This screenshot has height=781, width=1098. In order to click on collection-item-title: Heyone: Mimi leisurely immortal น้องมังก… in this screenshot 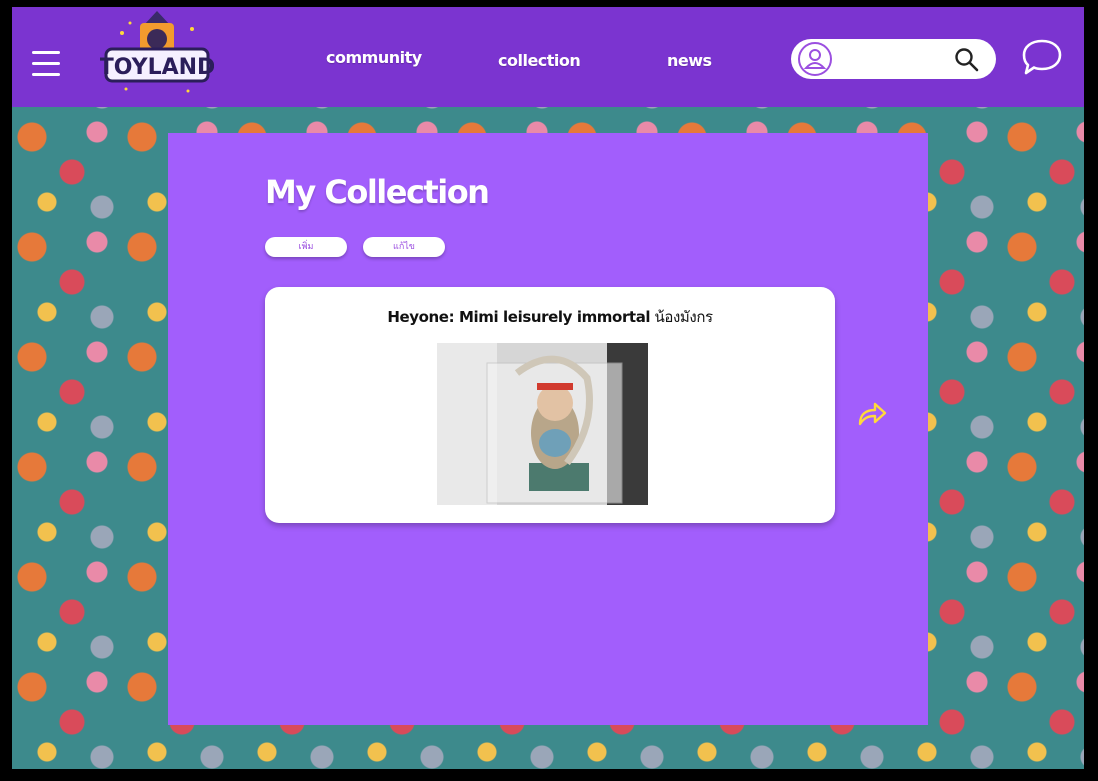, I will do `click(550, 317)`.